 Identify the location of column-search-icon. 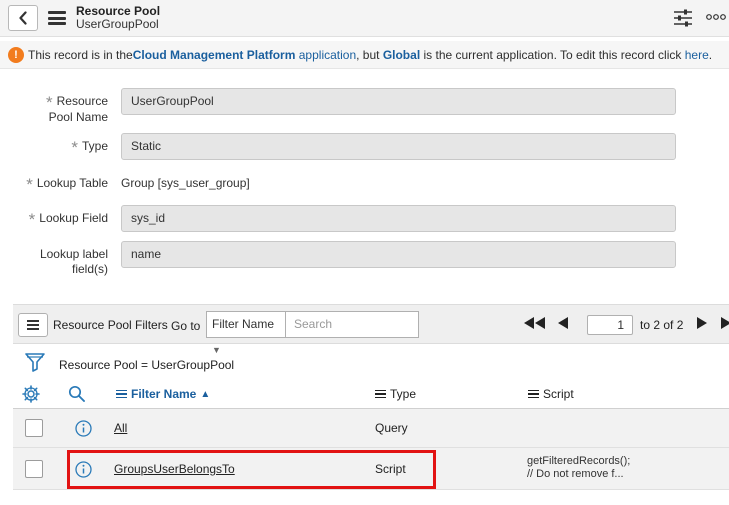
(76, 393).